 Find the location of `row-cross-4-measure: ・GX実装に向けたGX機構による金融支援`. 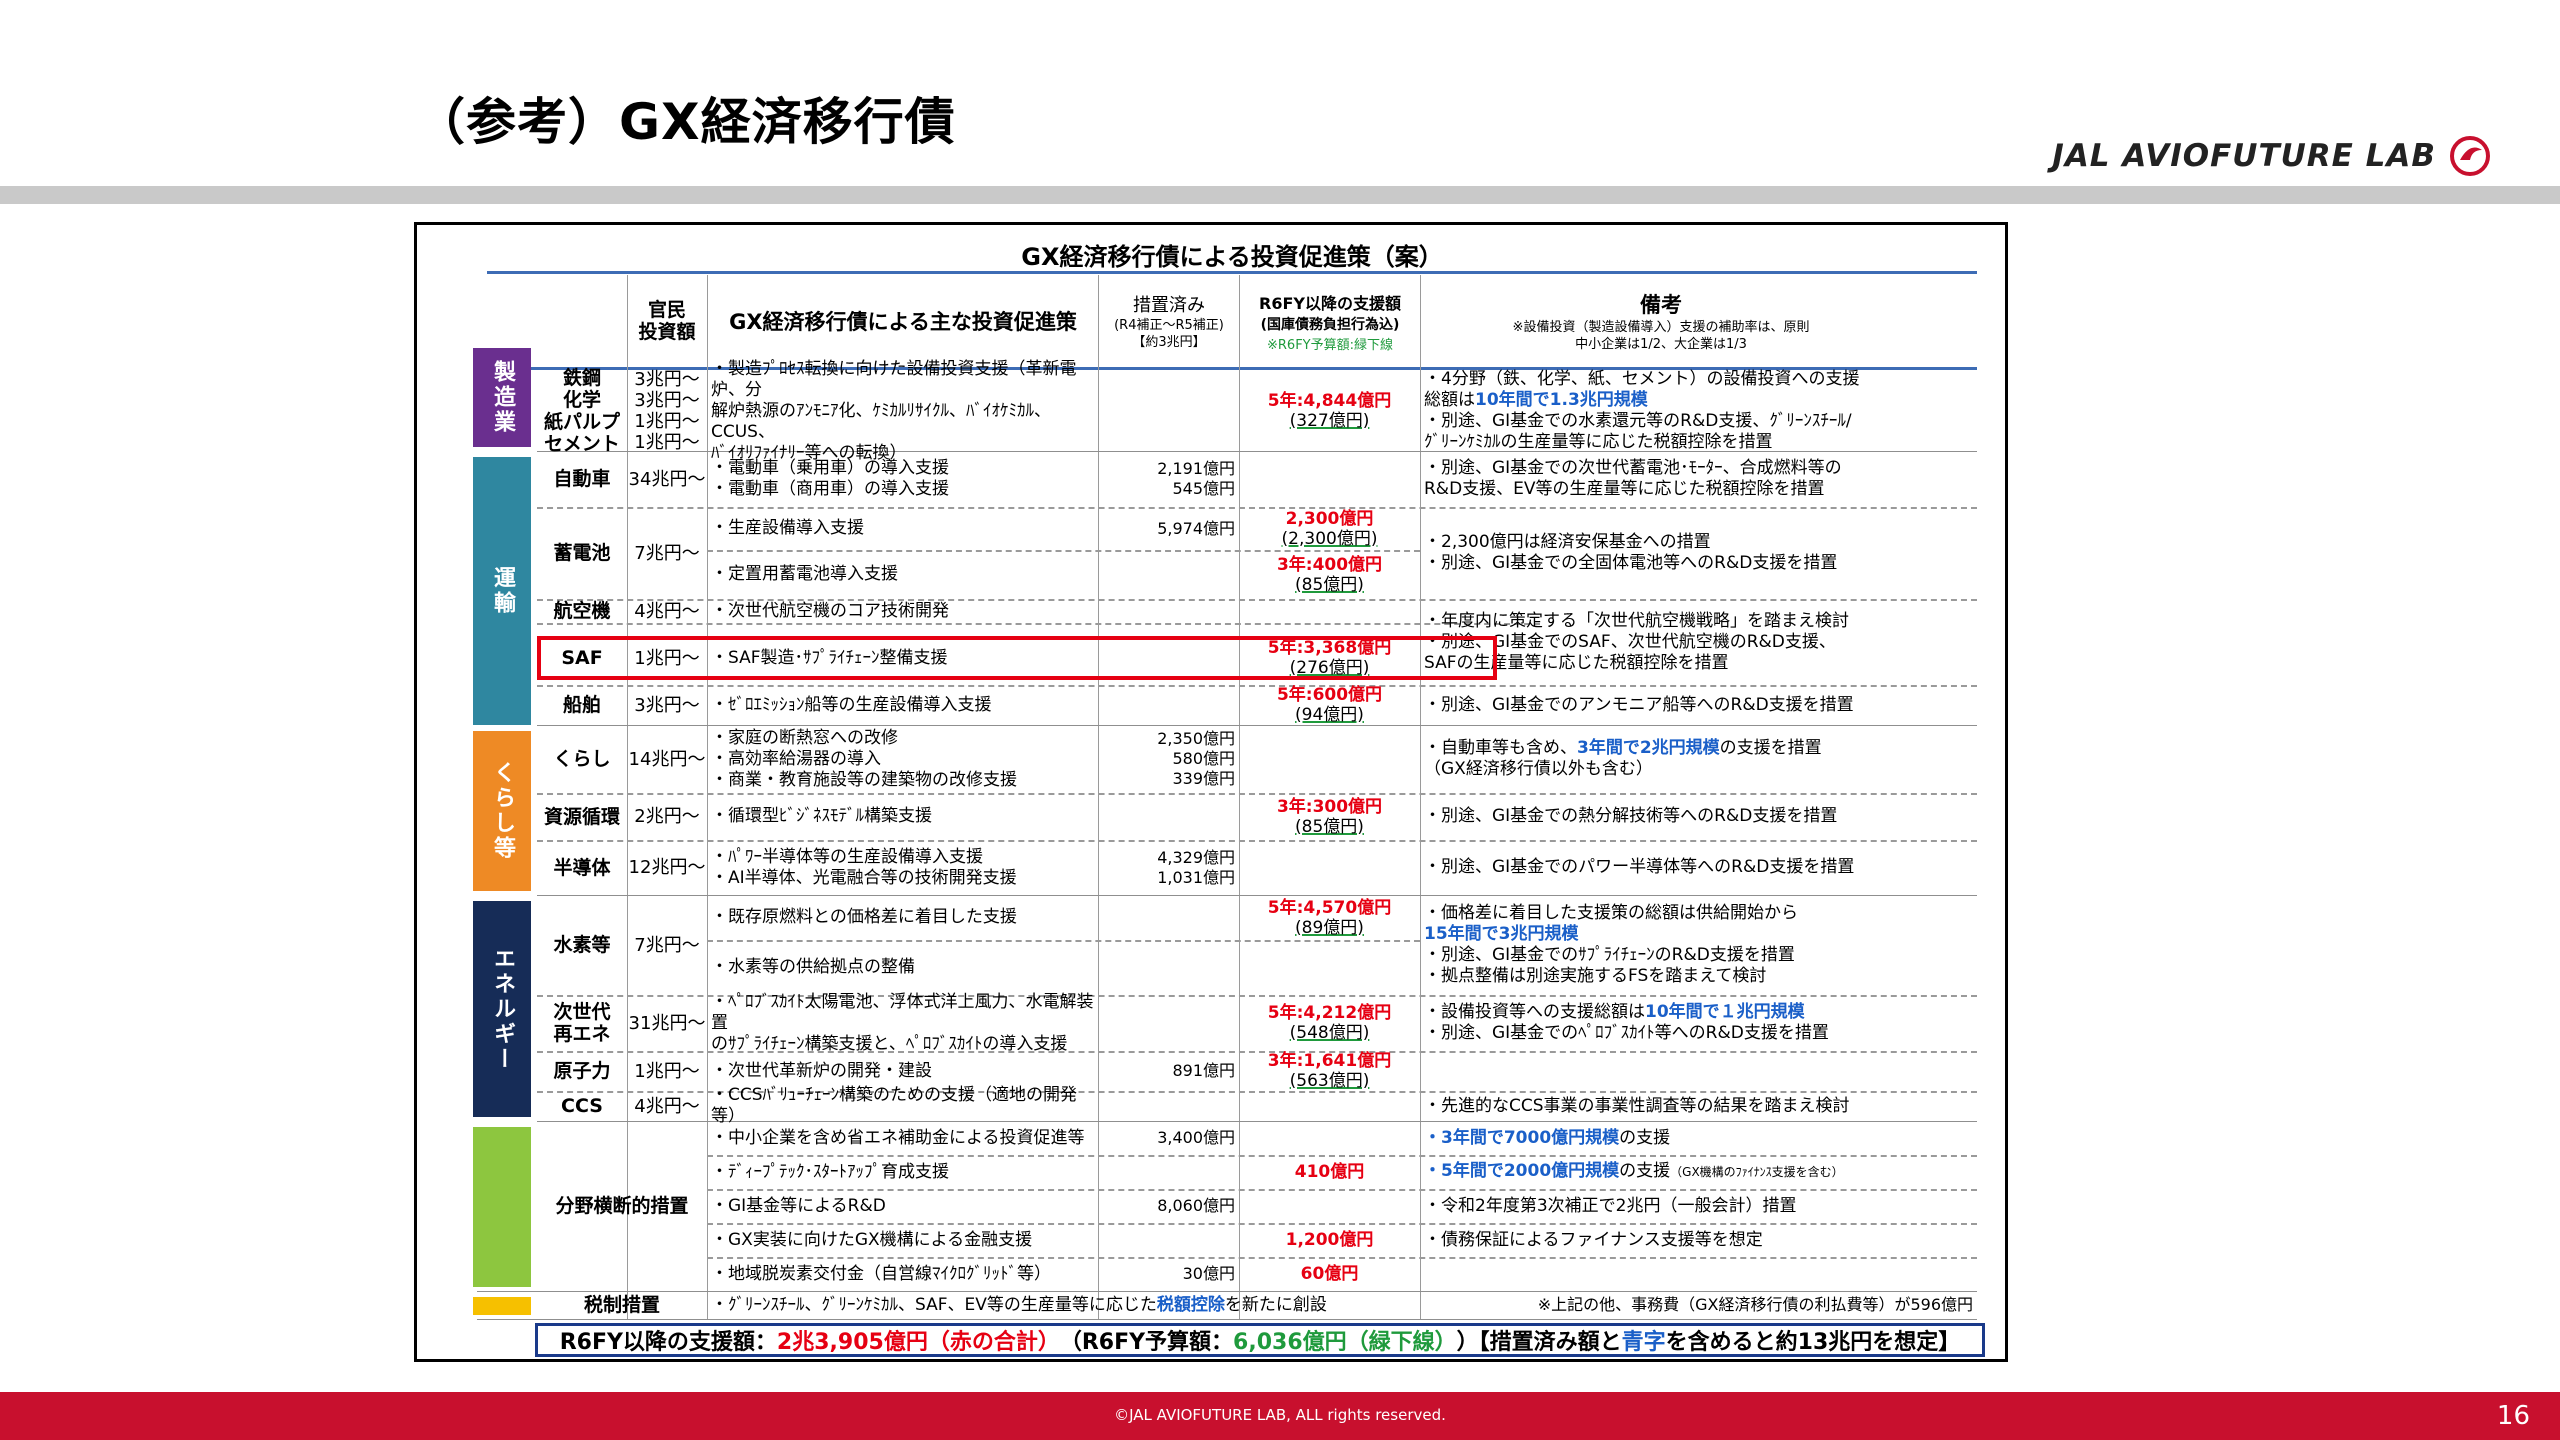

row-cross-4-measure: ・GX実装に向けたGX機構による金融支援 is located at coordinates (872, 1239).